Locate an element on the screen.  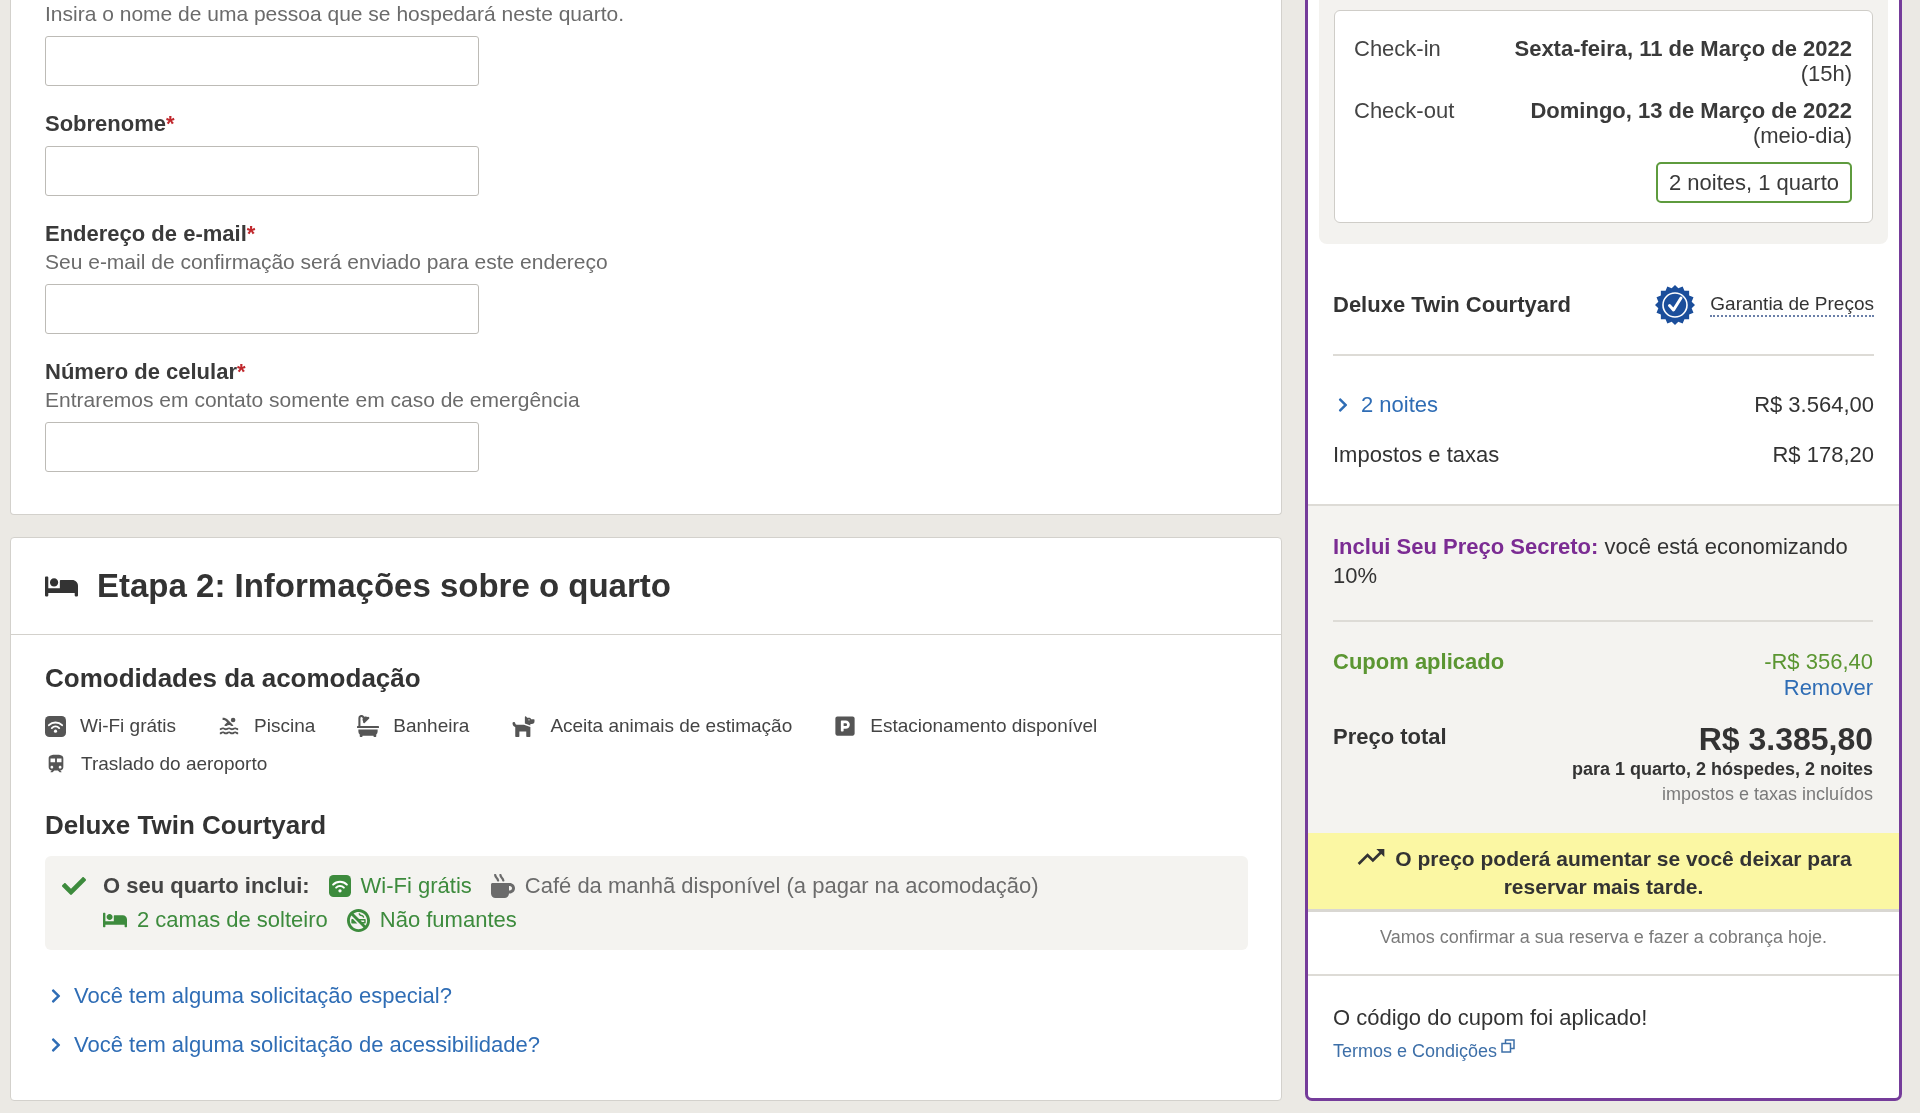
field-hint: Seu e-mail de confirmação será enviado para este endereço is located at coordinates (326, 262).